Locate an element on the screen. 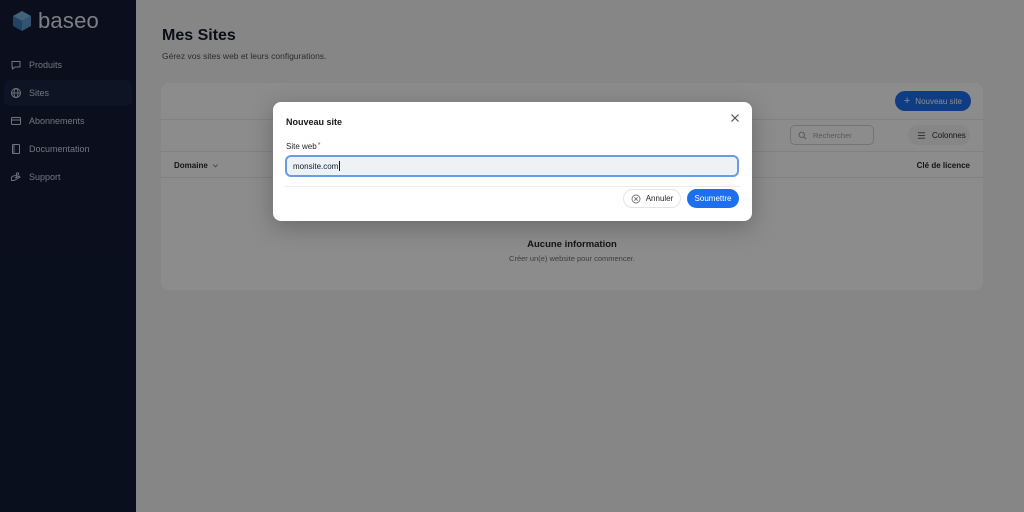 The height and width of the screenshot is (512, 1024). close-icon is located at coordinates (735, 118).